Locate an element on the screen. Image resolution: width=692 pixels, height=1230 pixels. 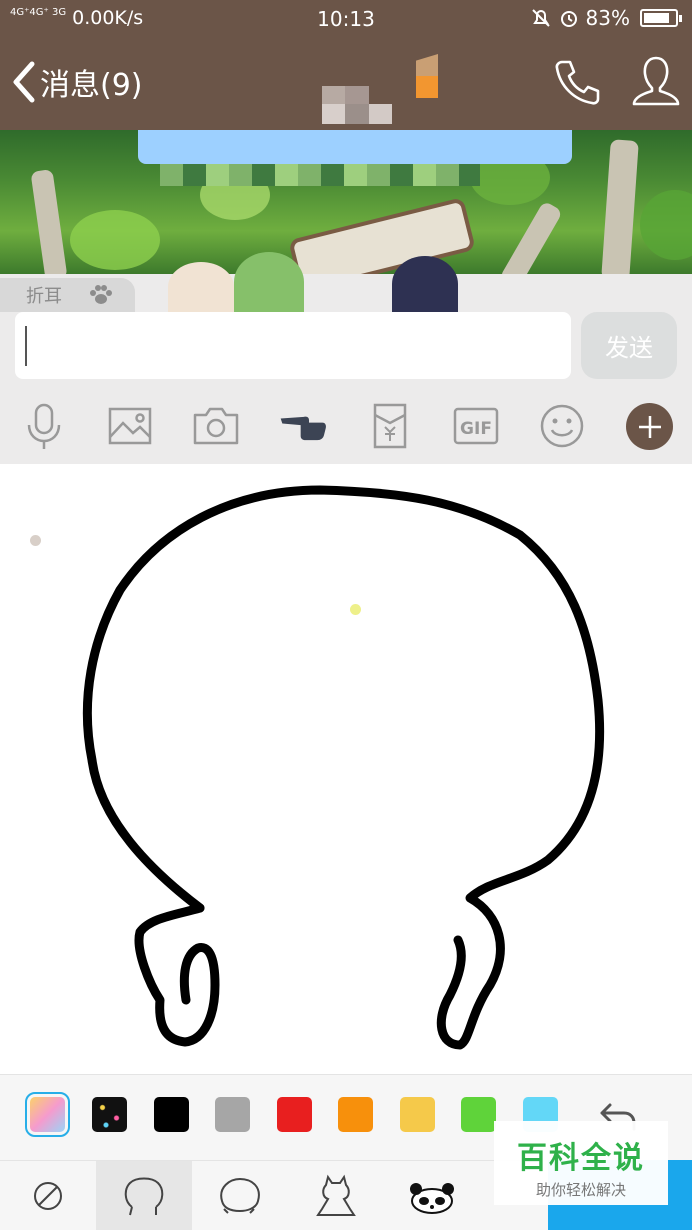
template-none is located at coordinates (48, 1195).